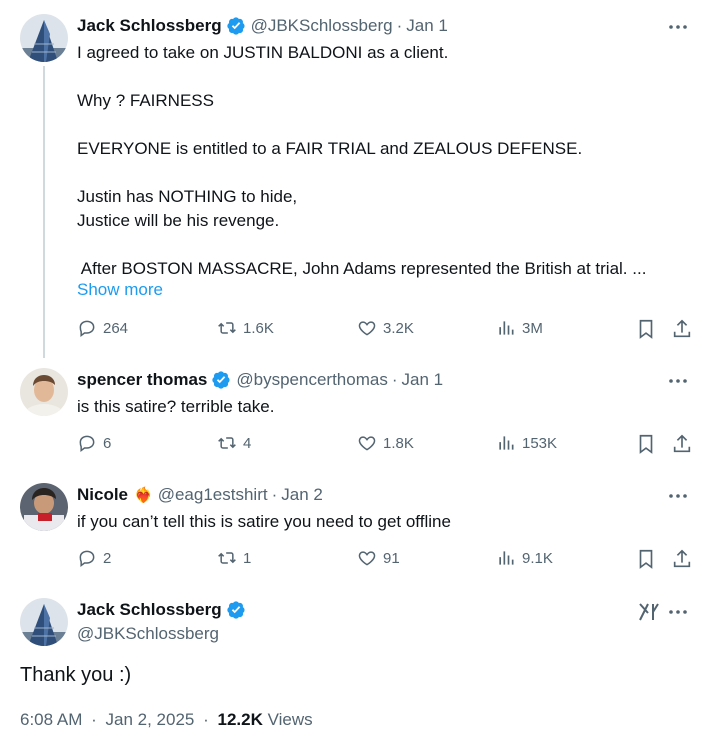 This screenshot has width=710, height=752. I want to click on author-name: spencer thomas, so click(142, 380).